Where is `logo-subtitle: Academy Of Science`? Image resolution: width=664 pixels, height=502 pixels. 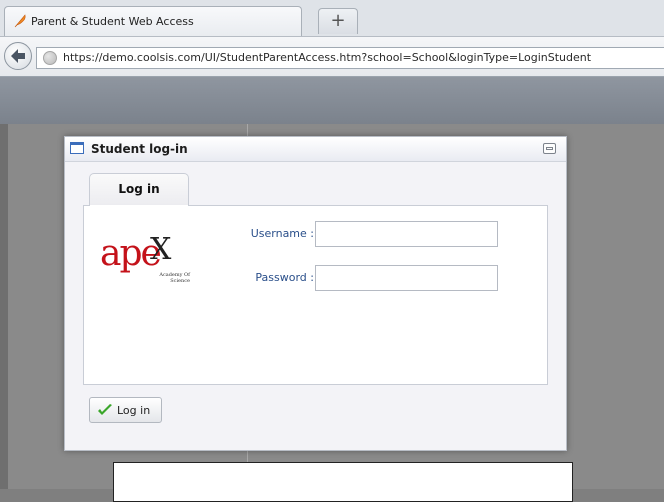 logo-subtitle: Academy Of Science is located at coordinates (174, 278).